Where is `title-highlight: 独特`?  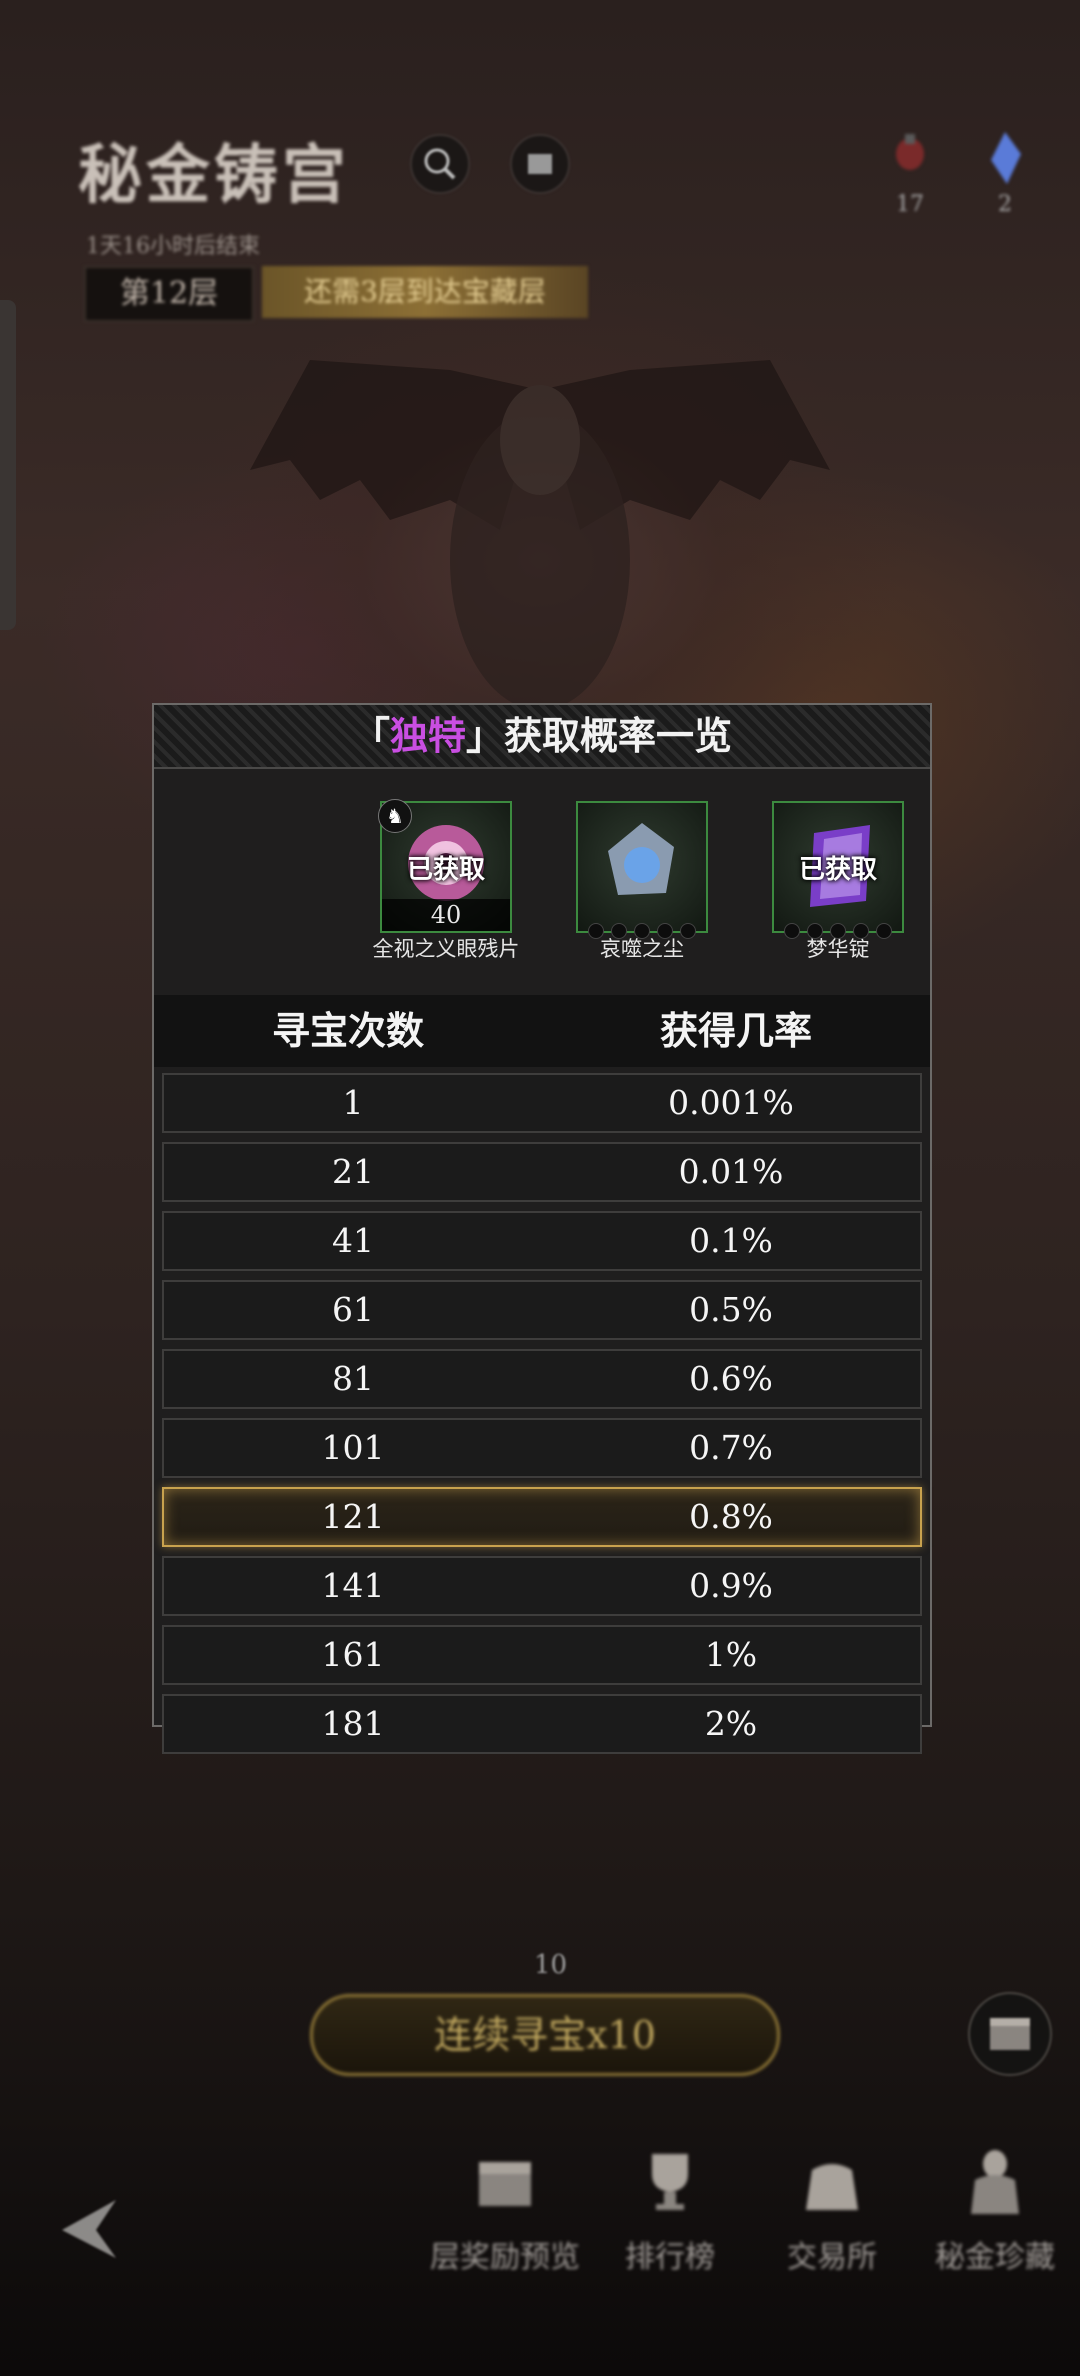 title-highlight: 独特 is located at coordinates (427, 735).